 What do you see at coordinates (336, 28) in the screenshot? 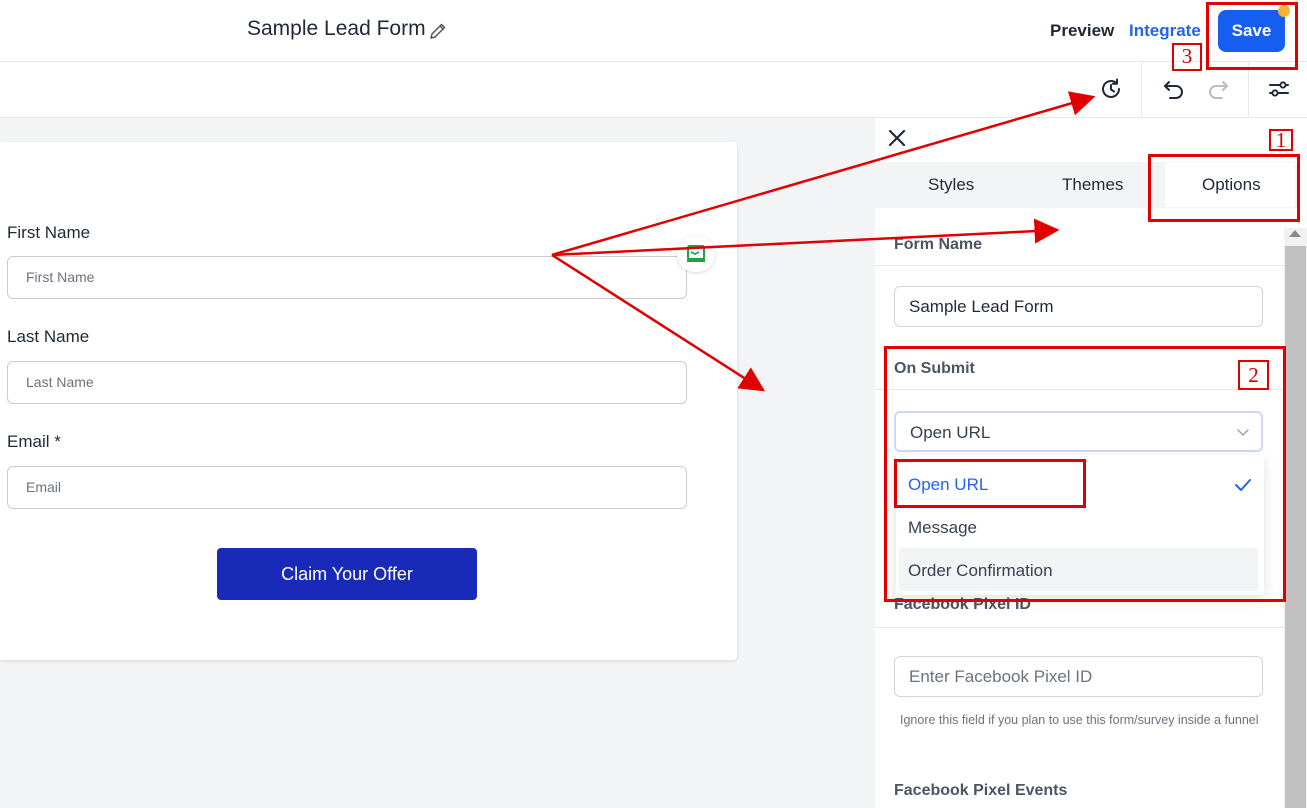
I see `form-title: Sample Lead Form` at bounding box center [336, 28].